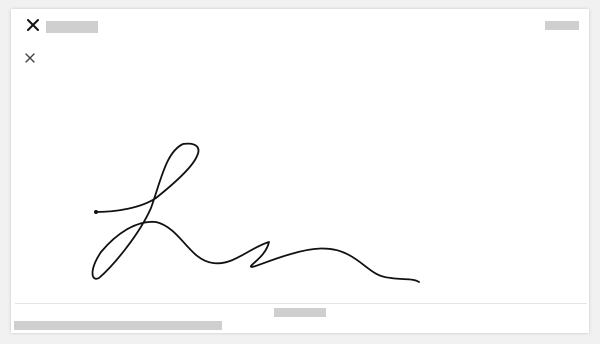  What do you see at coordinates (30, 58) in the screenshot?
I see `clear-signature-icon` at bounding box center [30, 58].